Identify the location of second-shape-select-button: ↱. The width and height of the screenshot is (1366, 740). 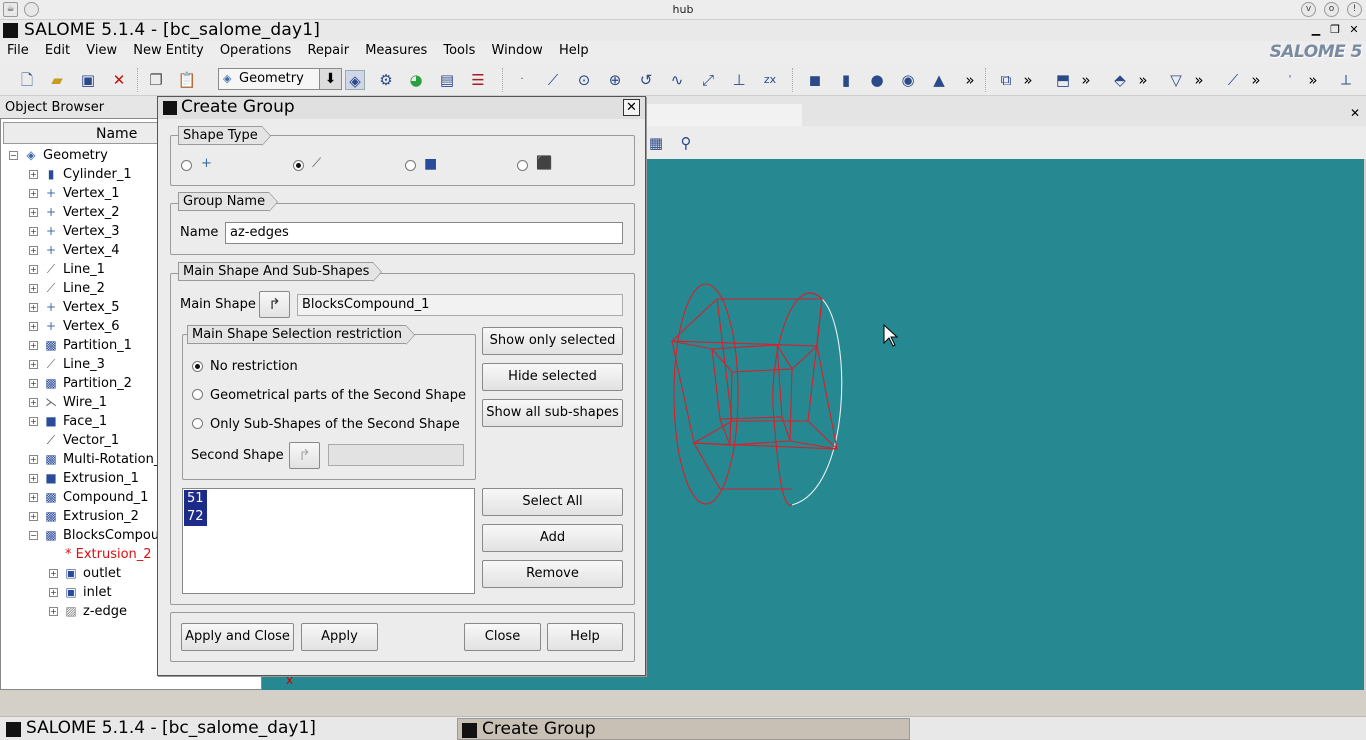
(304, 455).